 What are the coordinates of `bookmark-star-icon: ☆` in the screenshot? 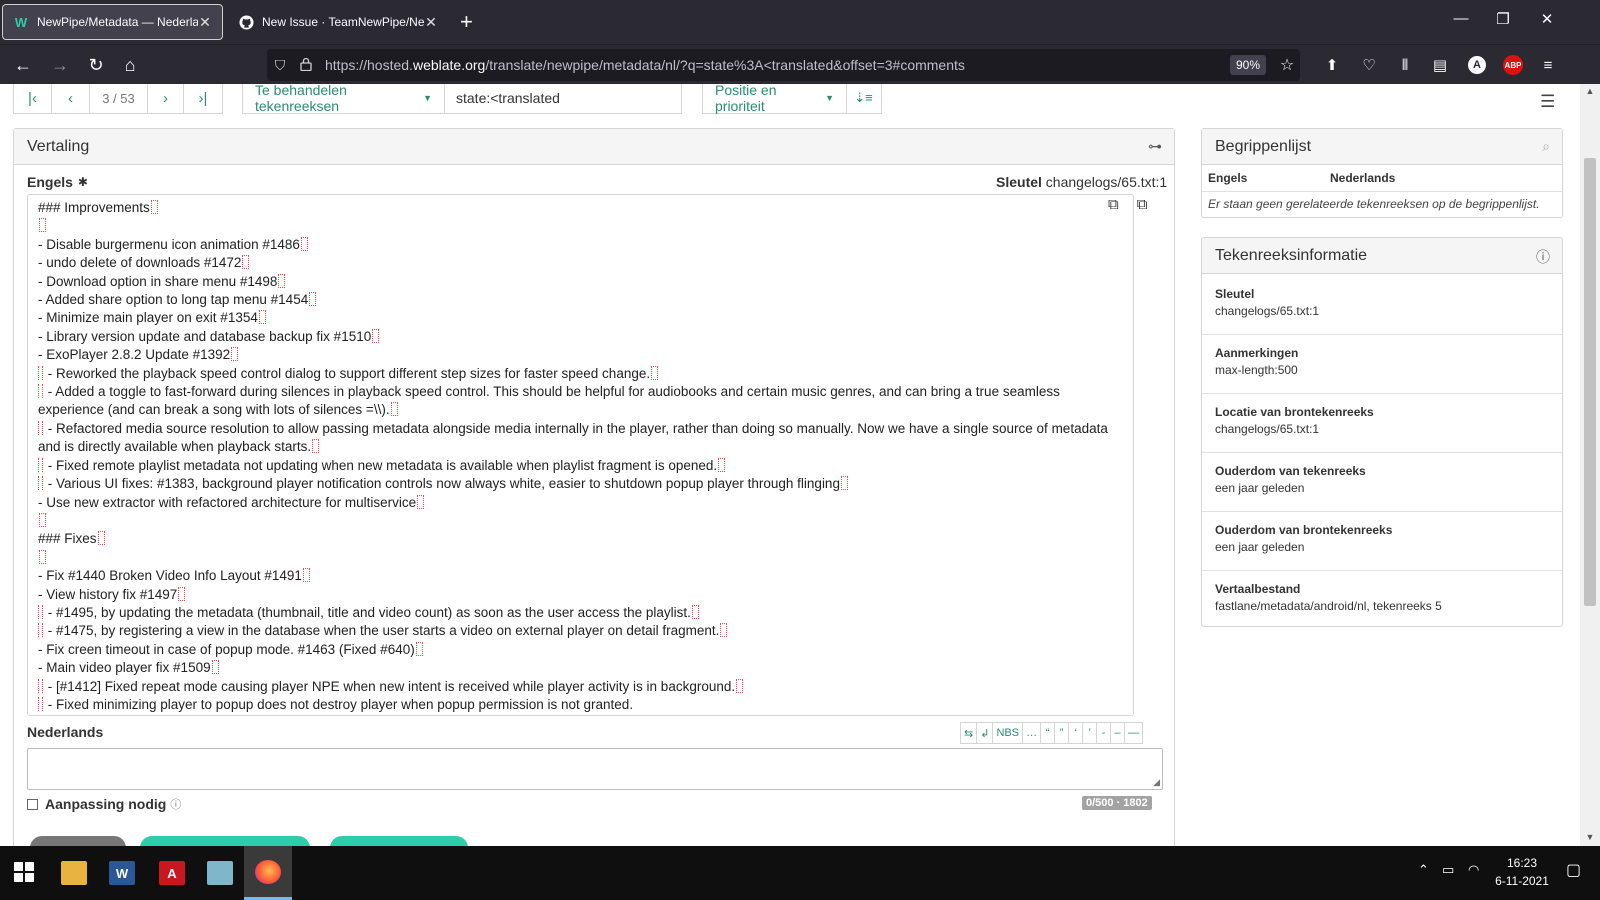 It's located at (1287, 65).